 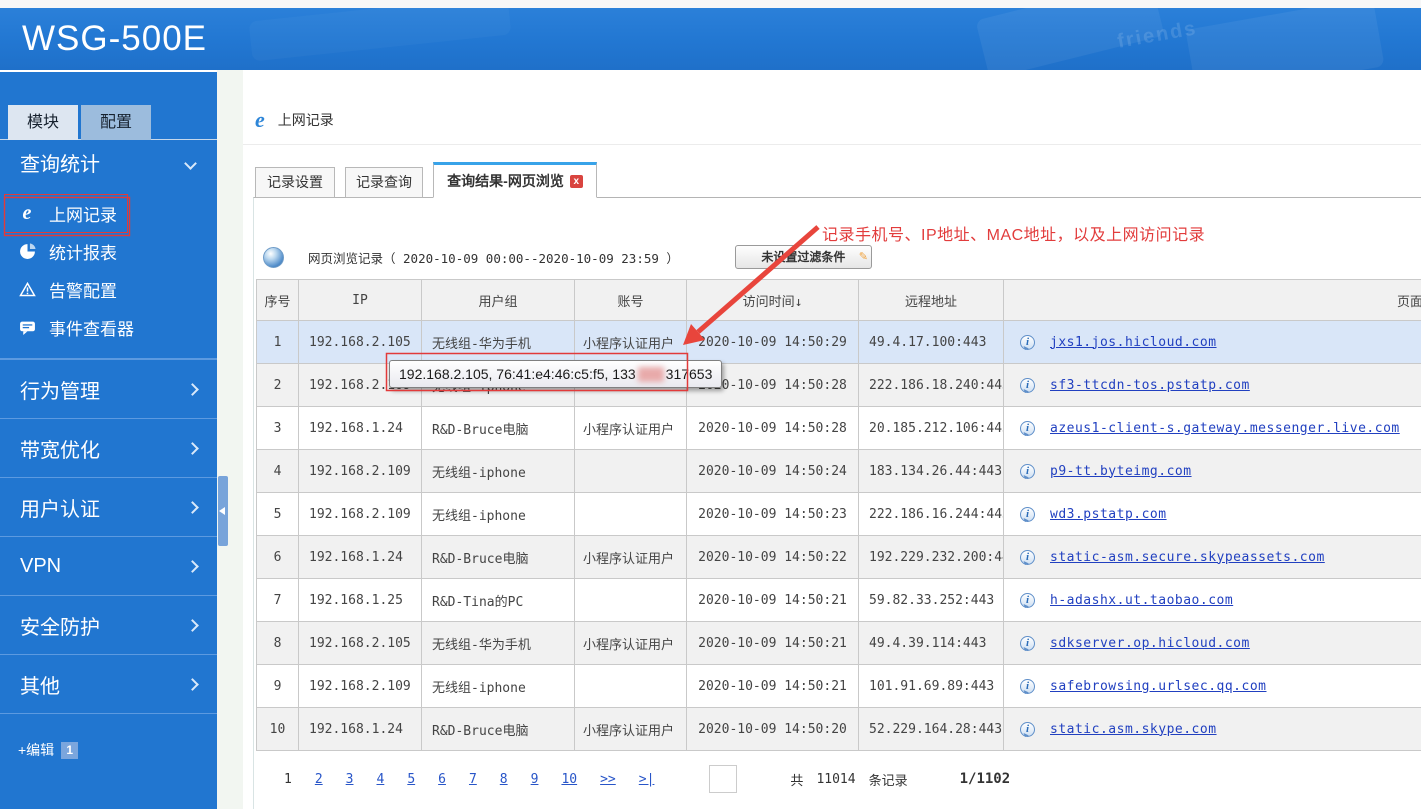 What do you see at coordinates (108, 683) in the screenshot?
I see `sidebar-section-其他: 其他` at bounding box center [108, 683].